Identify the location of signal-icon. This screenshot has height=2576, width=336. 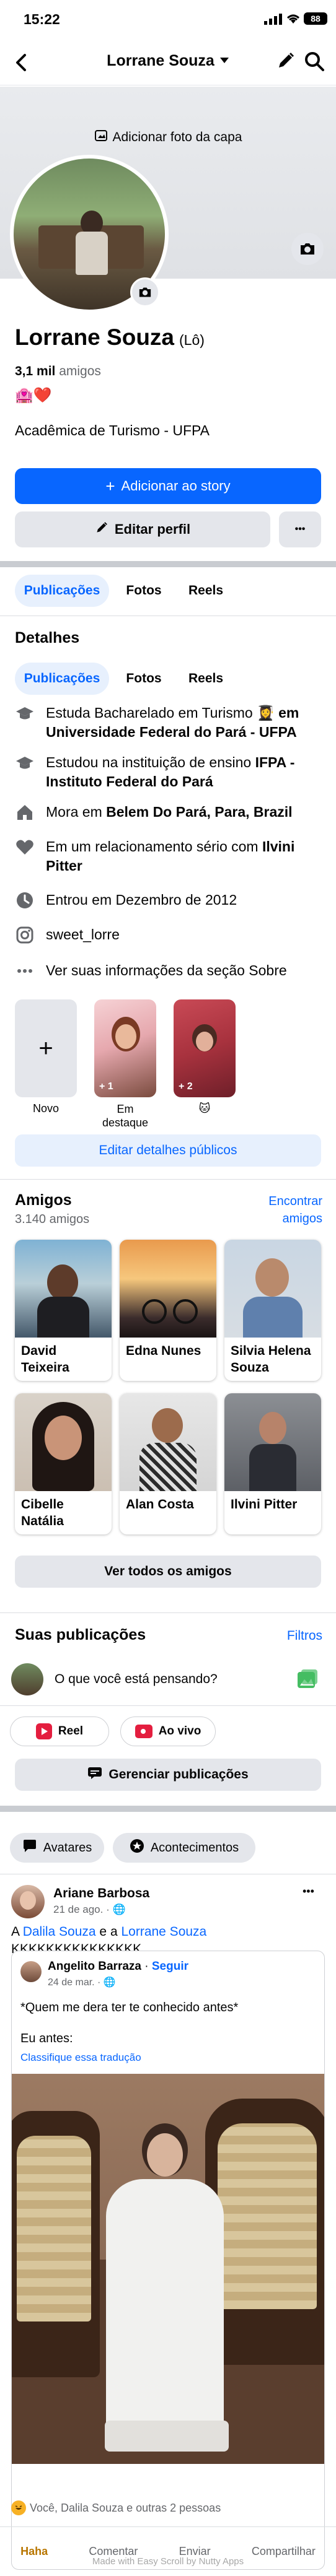
(274, 21).